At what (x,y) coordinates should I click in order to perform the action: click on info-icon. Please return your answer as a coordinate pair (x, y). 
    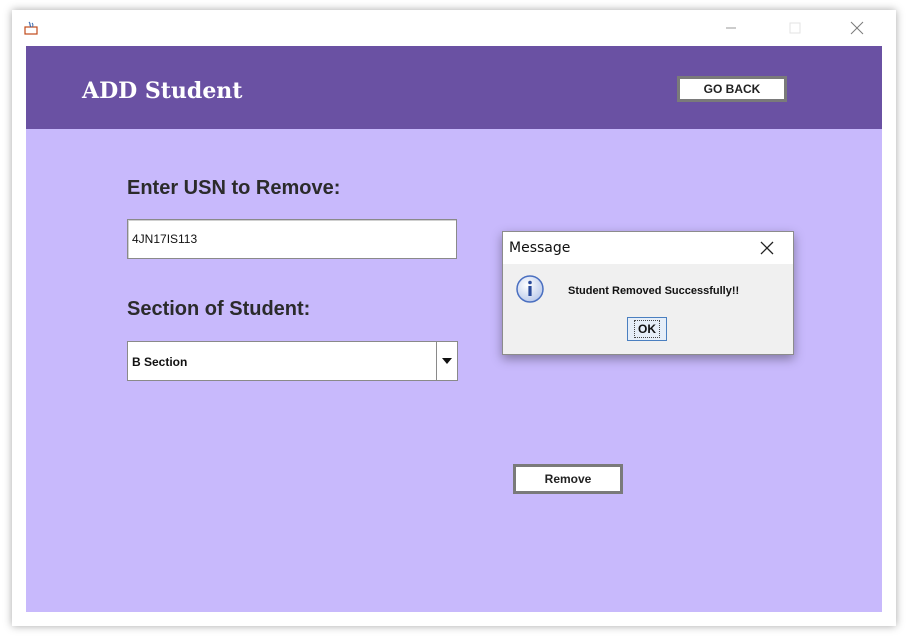
    Looking at the image, I should click on (530, 289).